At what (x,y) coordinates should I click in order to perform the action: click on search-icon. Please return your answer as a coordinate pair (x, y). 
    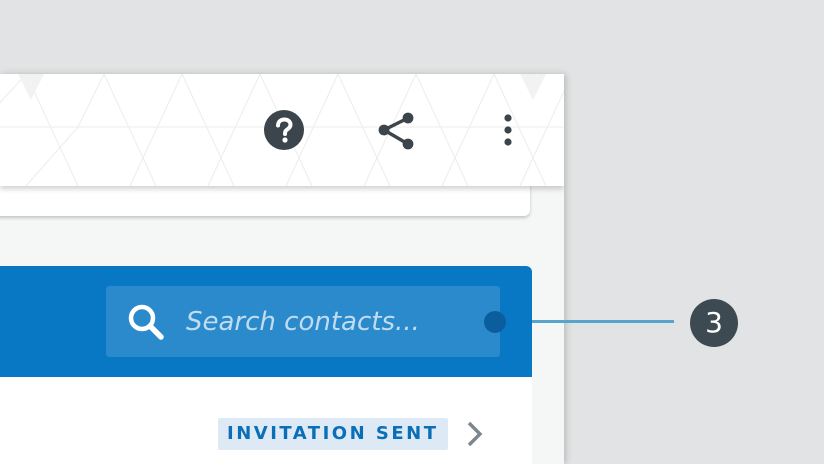
    Looking at the image, I should click on (146, 322).